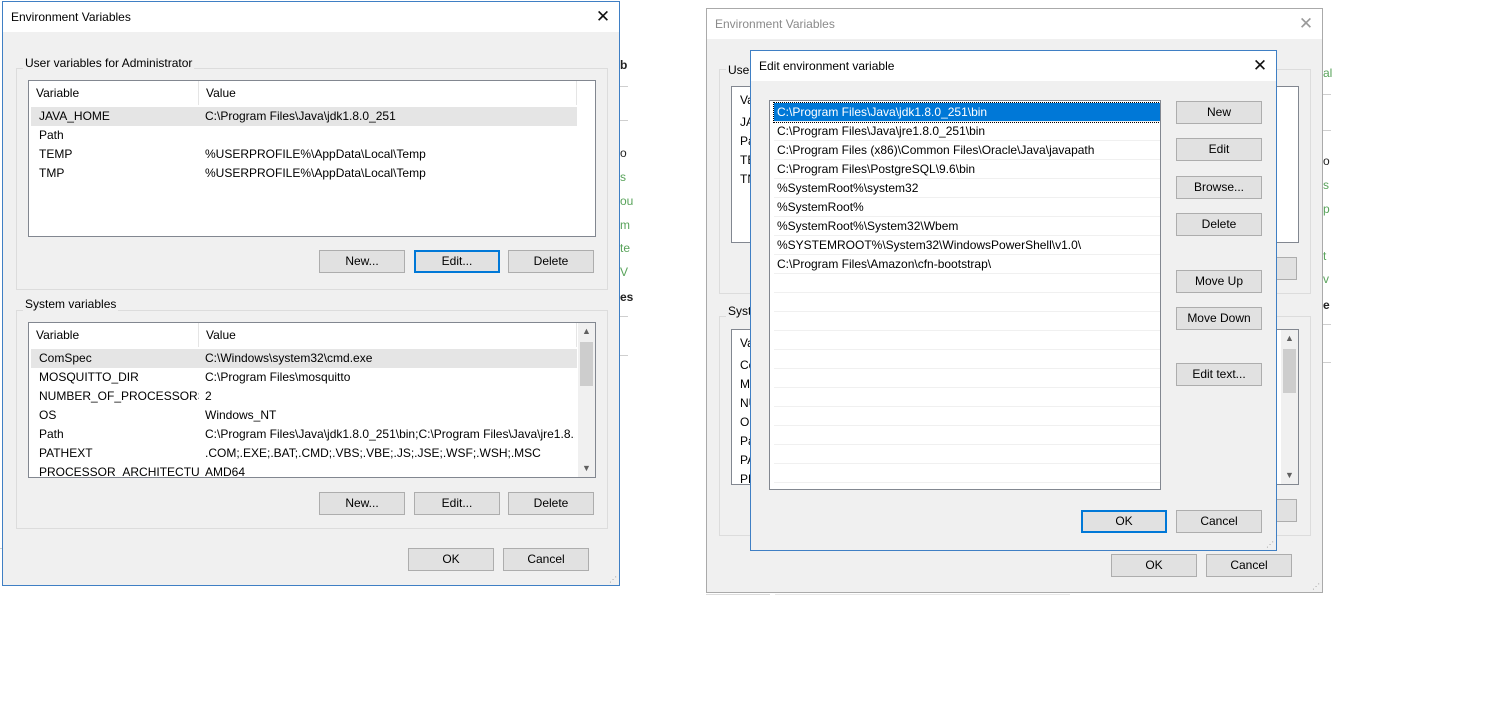 This screenshot has width=1488, height=706. I want to click on table-row: OS Windows_NT, so click(304, 415).